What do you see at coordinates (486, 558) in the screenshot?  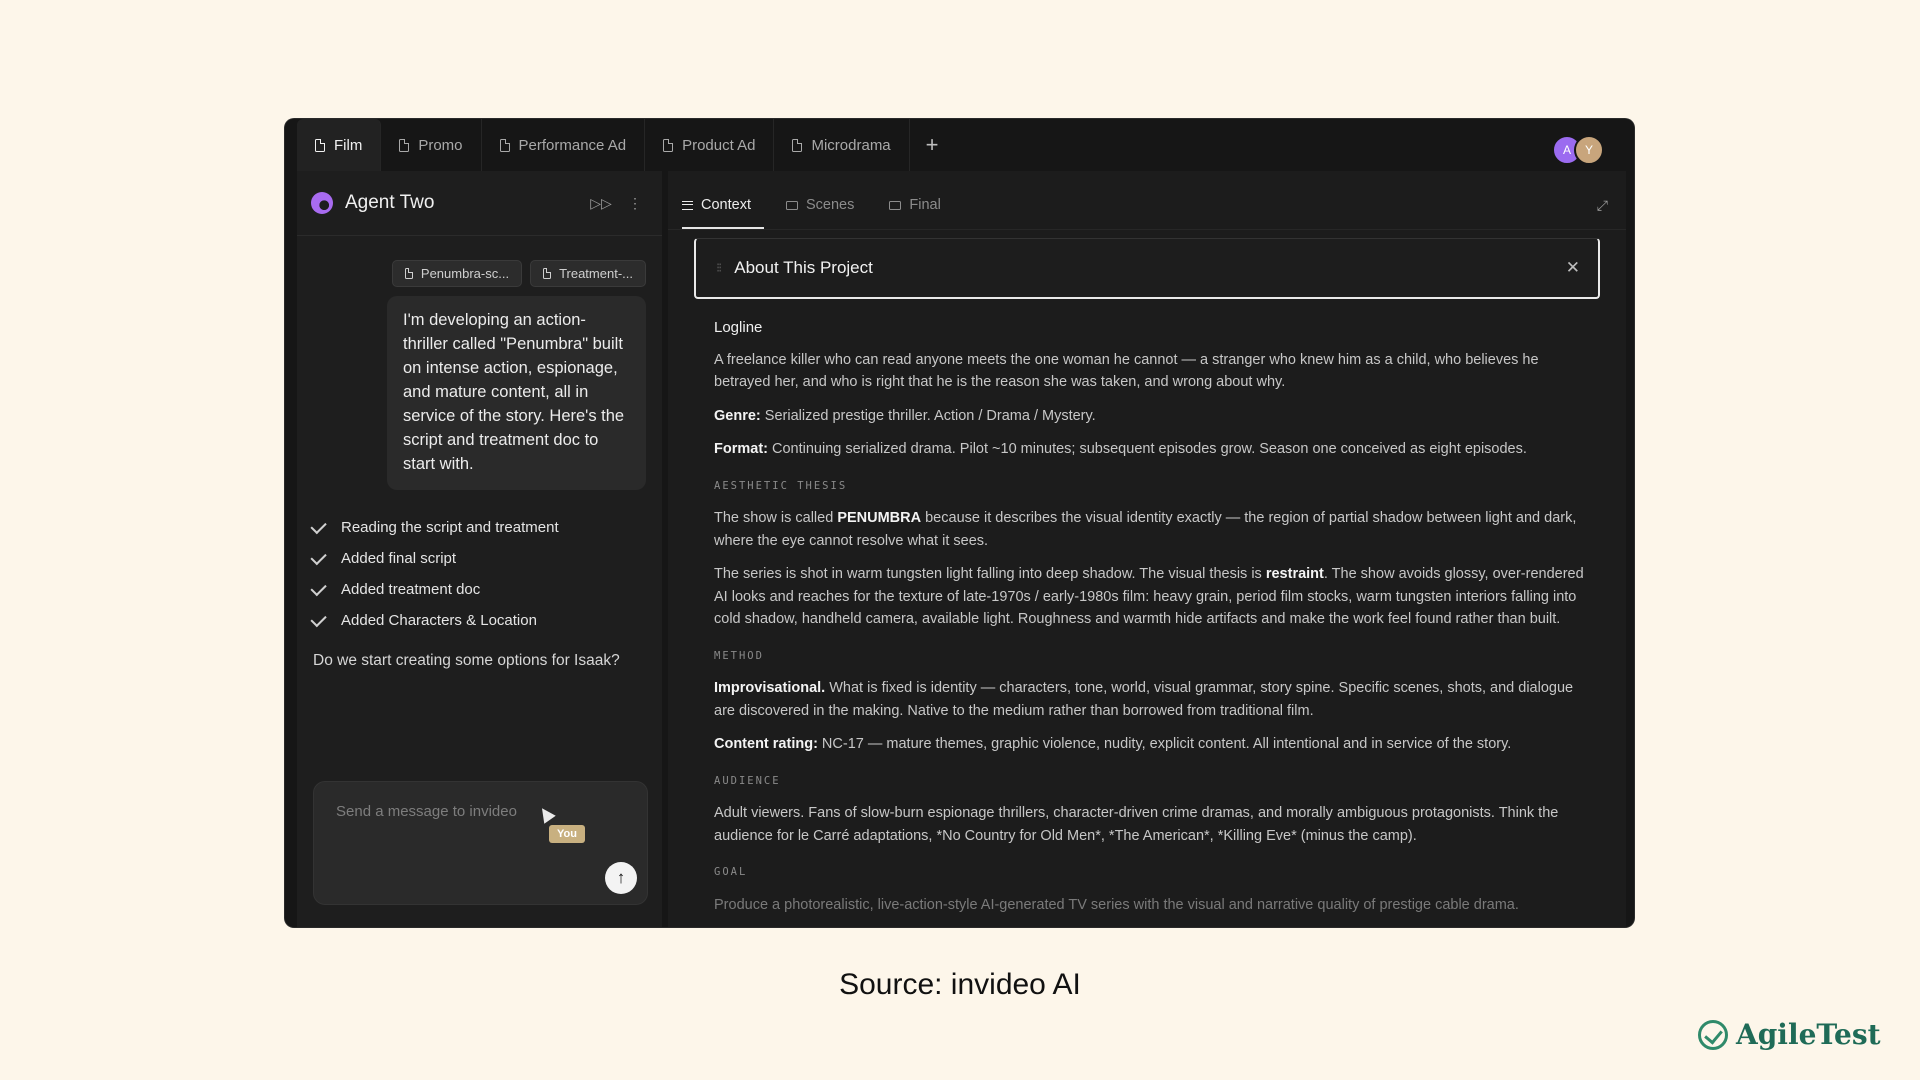 I see `list-item: Added final script` at bounding box center [486, 558].